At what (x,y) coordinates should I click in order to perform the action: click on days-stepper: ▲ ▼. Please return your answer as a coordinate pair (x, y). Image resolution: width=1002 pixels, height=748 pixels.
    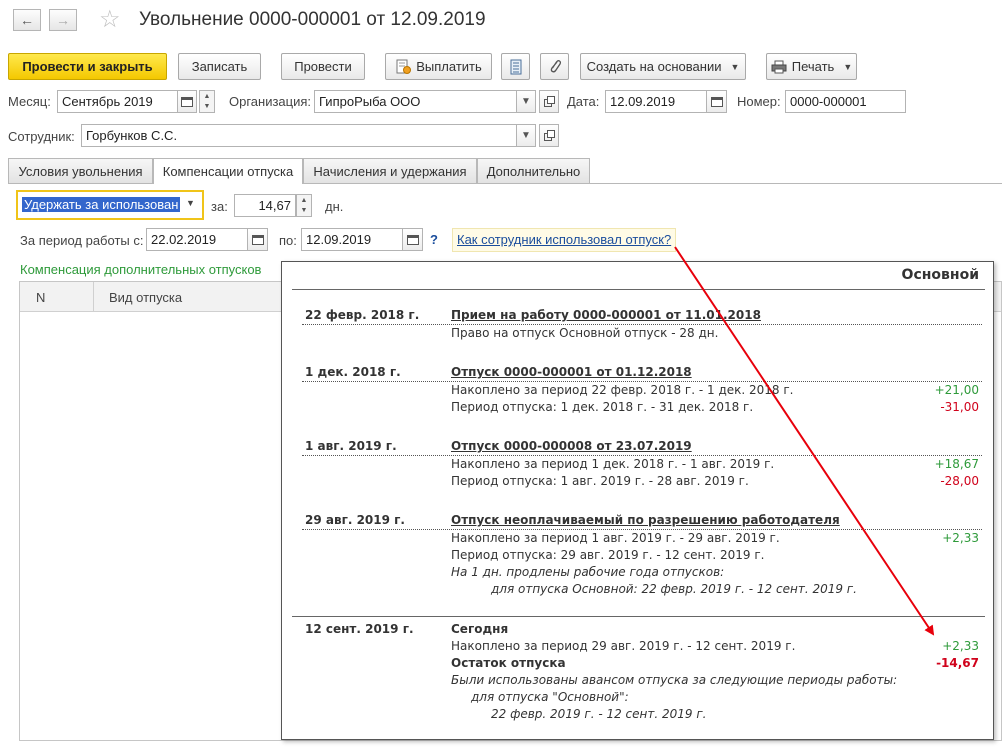
    Looking at the image, I should click on (304, 205).